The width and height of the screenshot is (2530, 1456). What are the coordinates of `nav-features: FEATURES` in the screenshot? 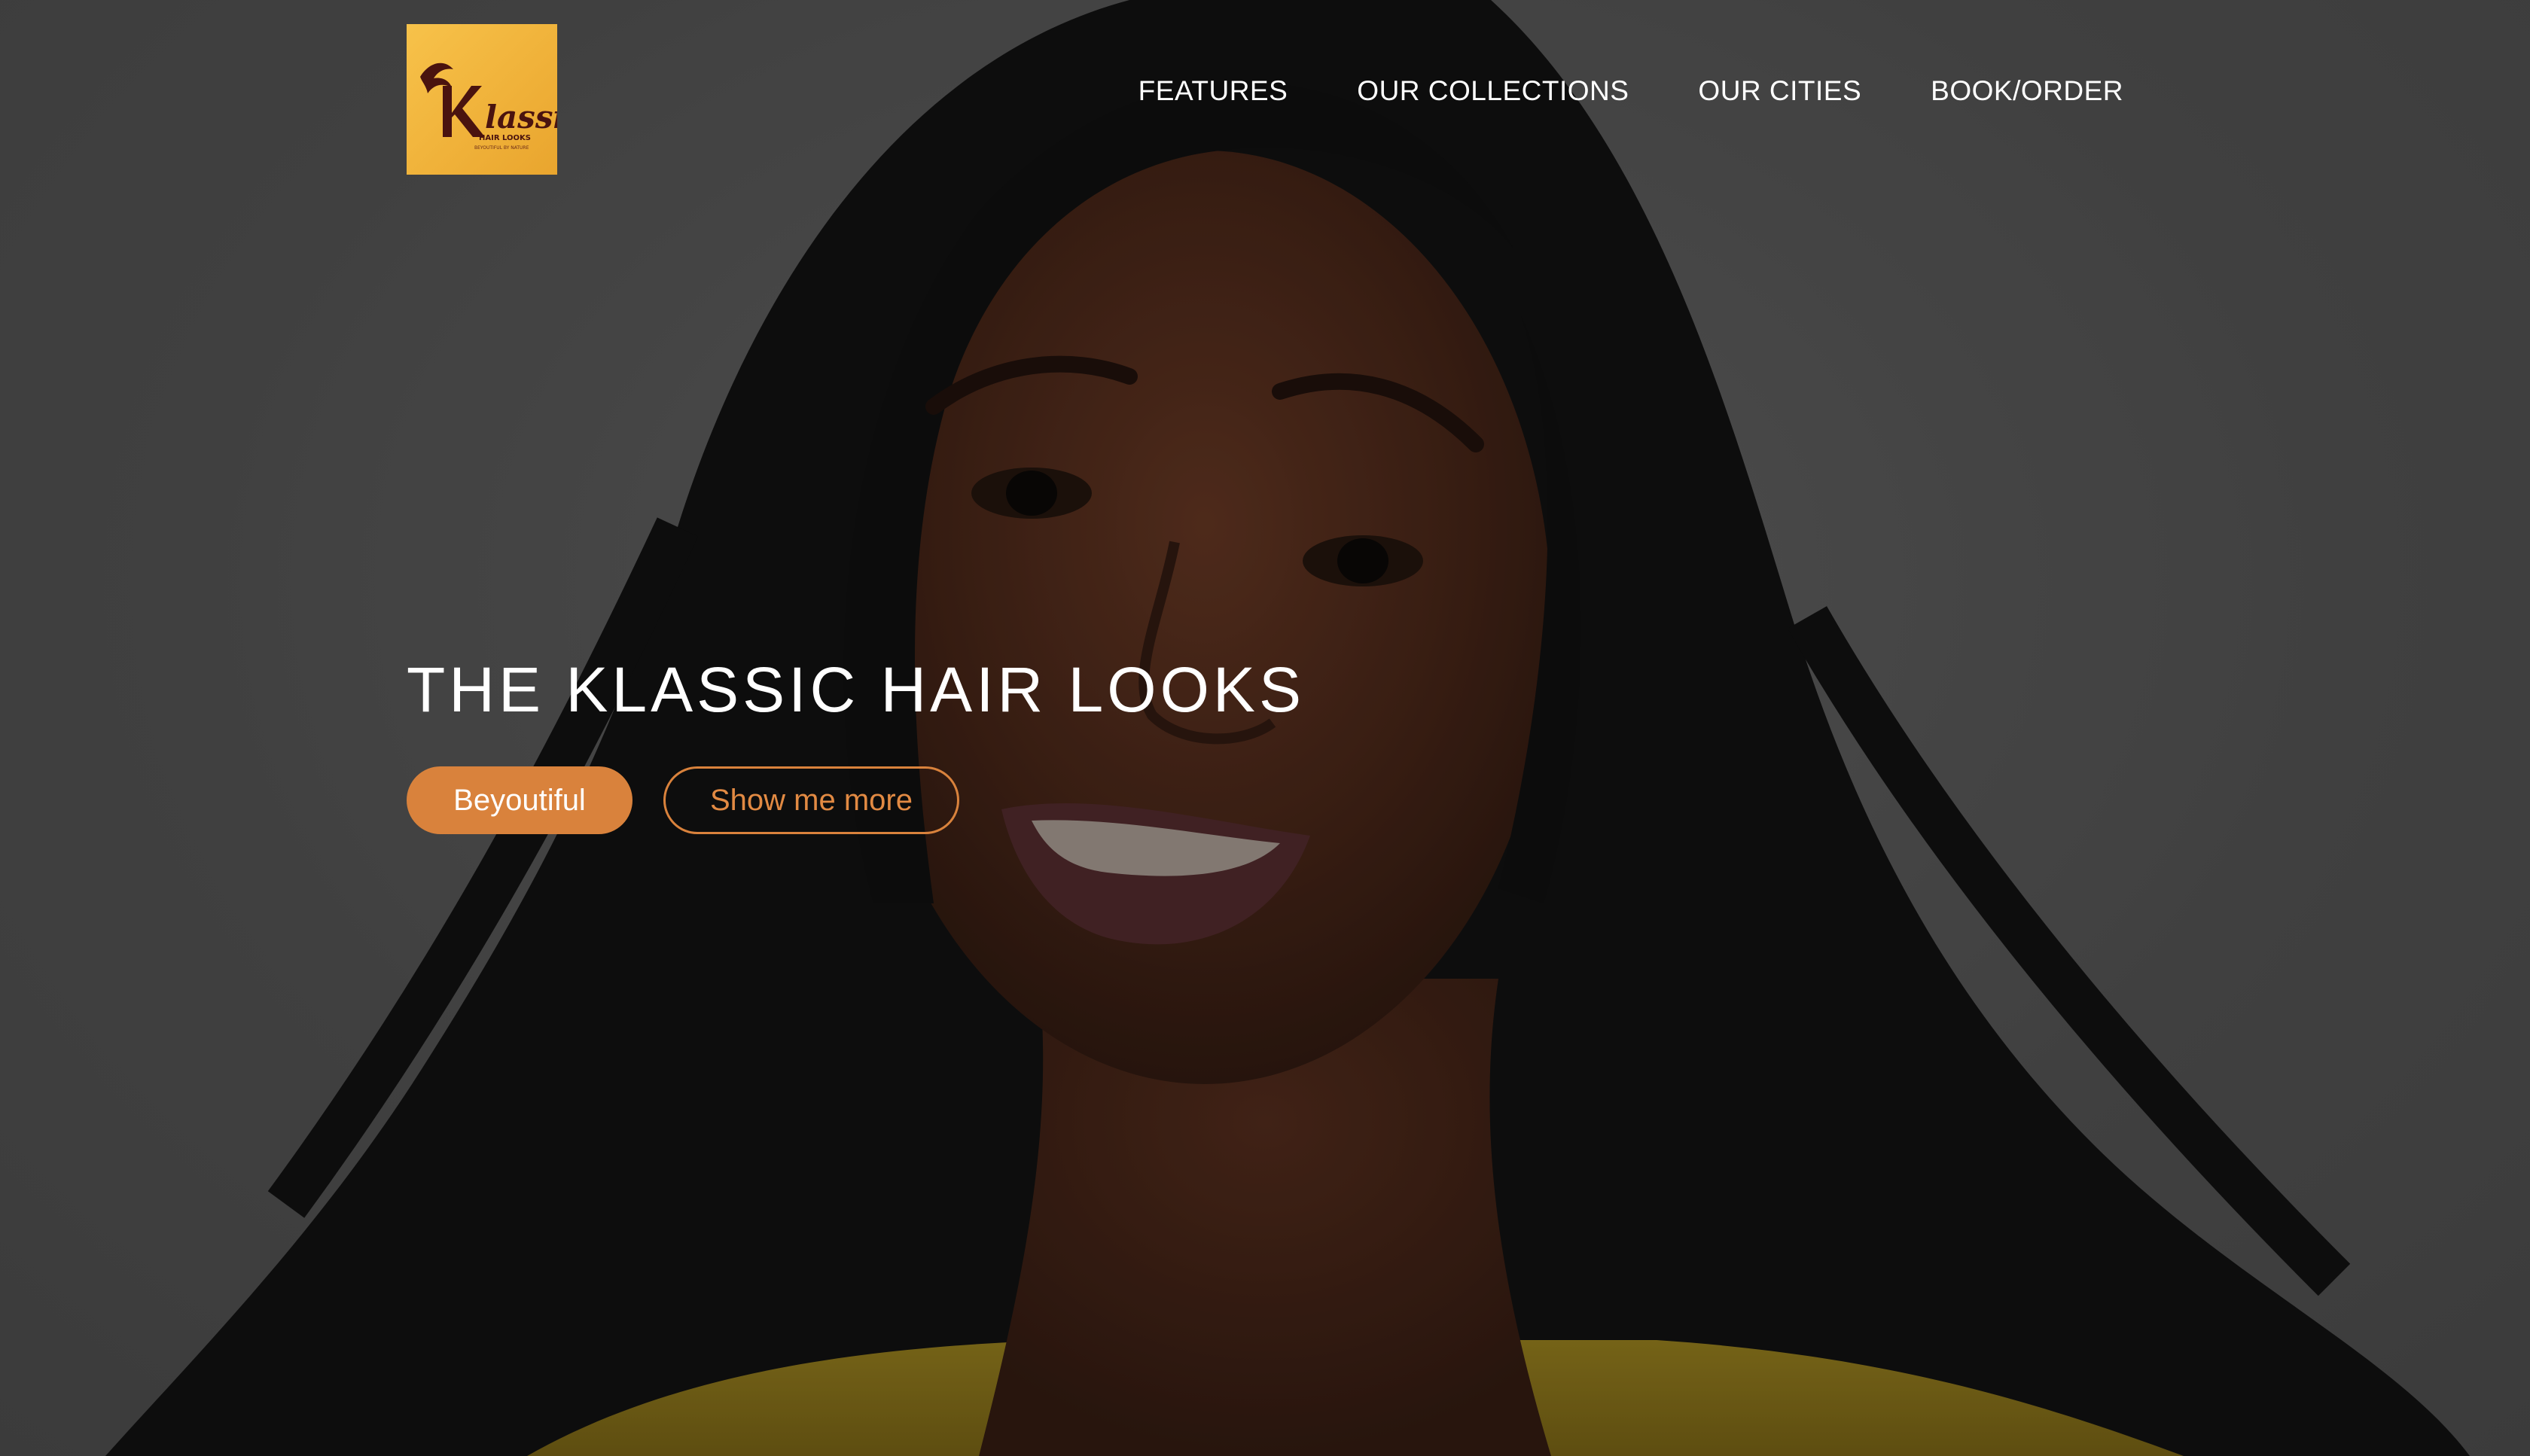 It's located at (1213, 91).